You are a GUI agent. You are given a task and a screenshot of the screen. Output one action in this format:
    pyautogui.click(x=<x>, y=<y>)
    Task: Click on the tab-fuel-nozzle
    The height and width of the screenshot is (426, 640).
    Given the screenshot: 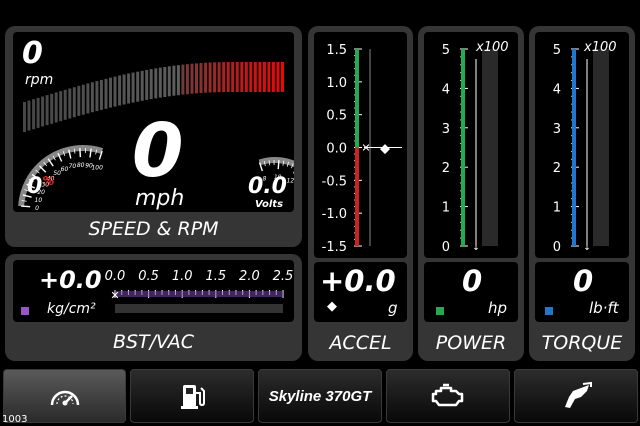 What is the action you would take?
    pyautogui.click(x=576, y=396)
    